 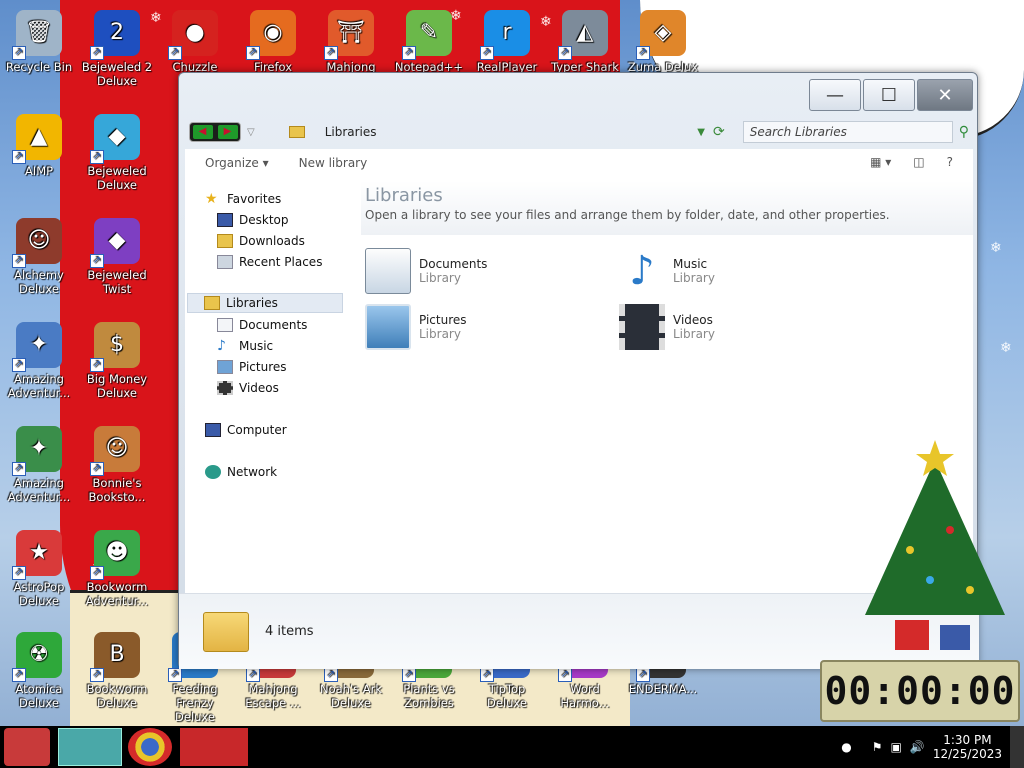 I want to click on computer-icon, so click(x=213, y=430).